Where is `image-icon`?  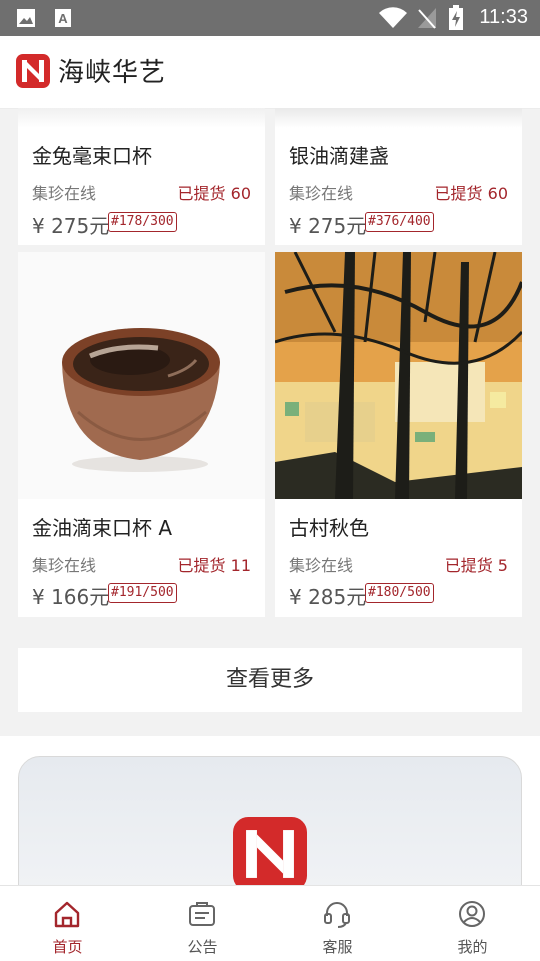 image-icon is located at coordinates (26, 18).